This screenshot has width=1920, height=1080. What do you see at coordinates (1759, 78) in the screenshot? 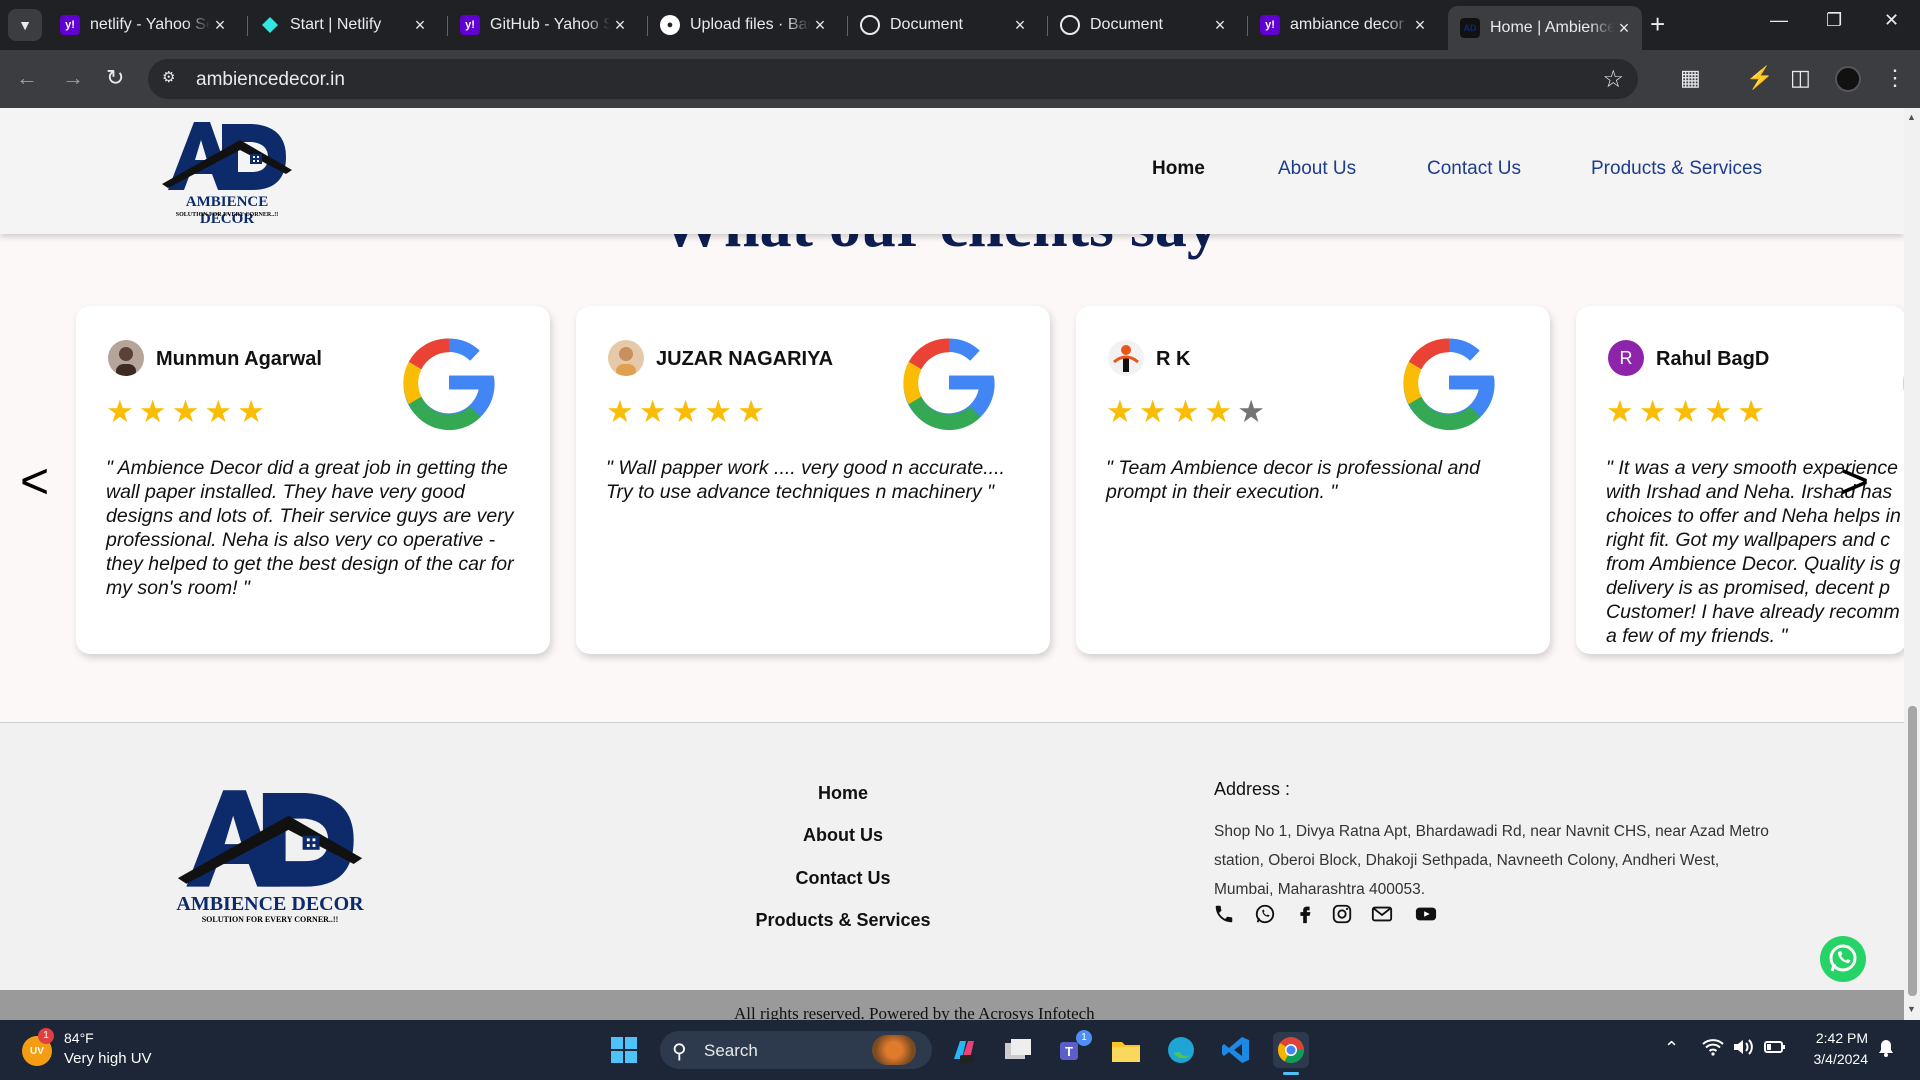
I see `performance-icon: ⚡` at bounding box center [1759, 78].